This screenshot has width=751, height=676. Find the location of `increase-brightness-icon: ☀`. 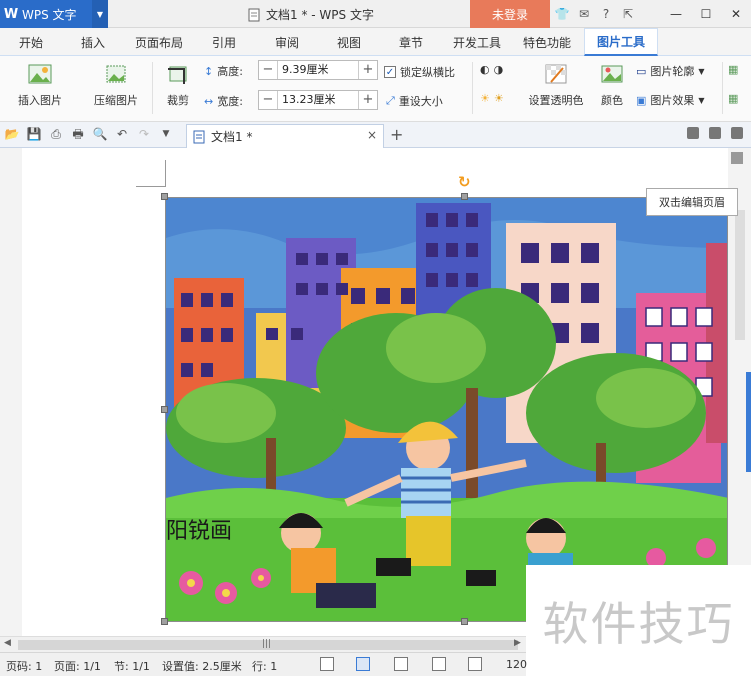

increase-brightness-icon: ☀ is located at coordinates (485, 98).